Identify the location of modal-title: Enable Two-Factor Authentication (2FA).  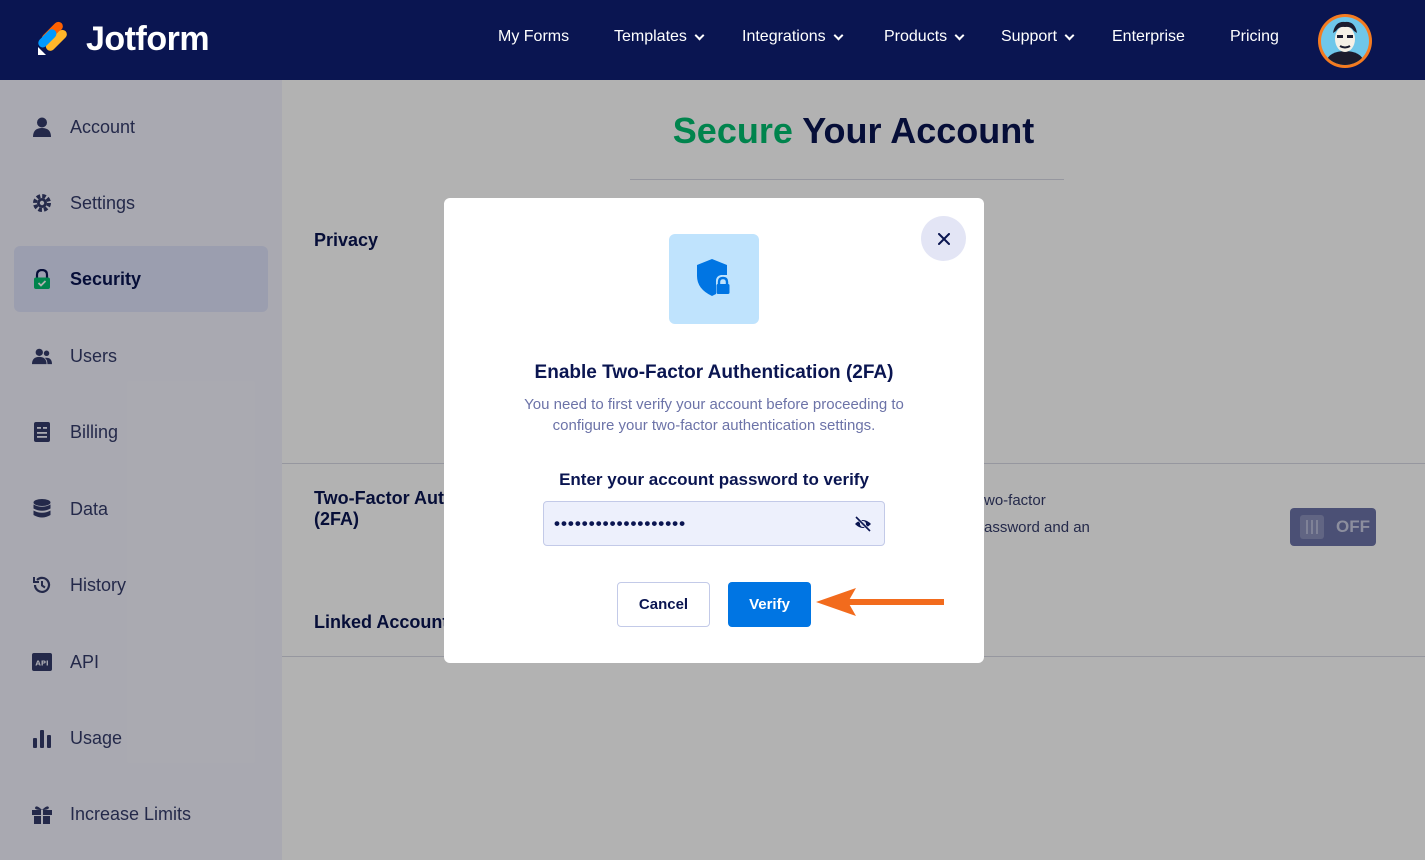
(714, 372).